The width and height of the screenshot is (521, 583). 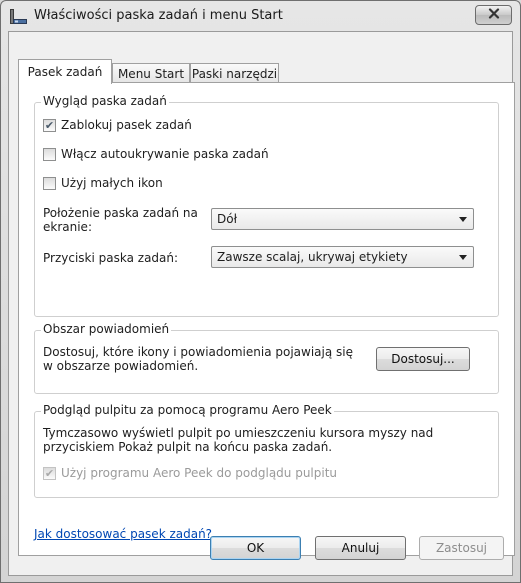 I want to click on location-label: Położenie paska zadań na ekranie:, so click(x=120, y=220).